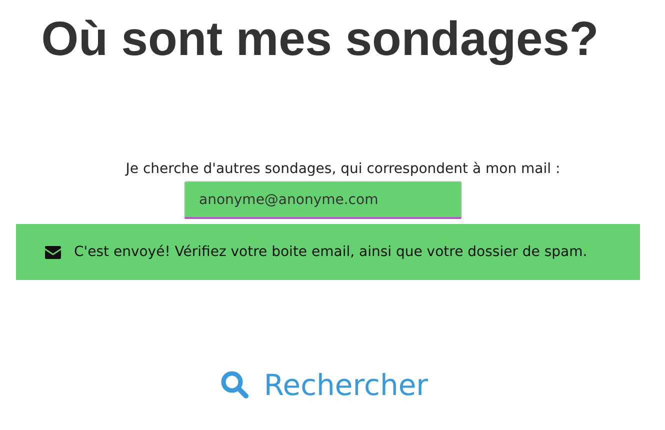 This screenshot has height=430, width=665. What do you see at coordinates (343, 169) in the screenshot?
I see `email-label: Je cherche d'autres sondages, qui correspondent à mon mail :` at bounding box center [343, 169].